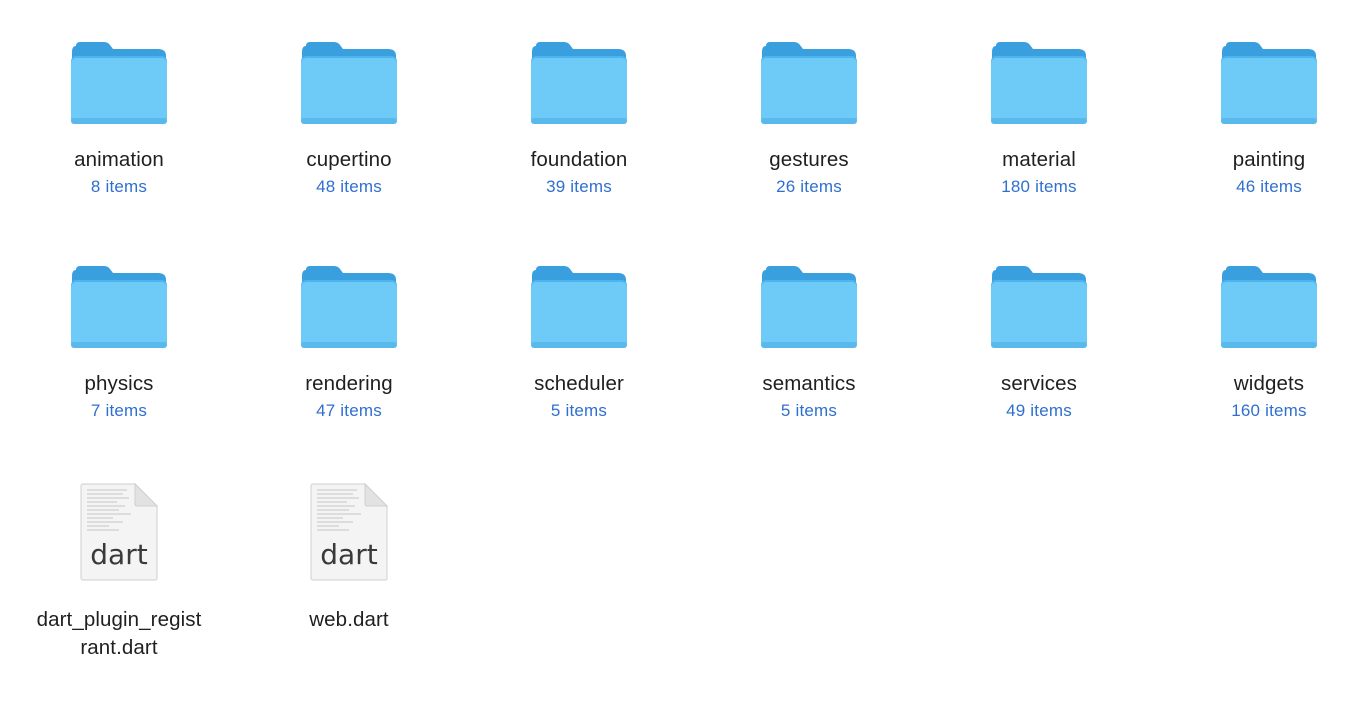  I want to click on item-count: 7 items, so click(119, 410).